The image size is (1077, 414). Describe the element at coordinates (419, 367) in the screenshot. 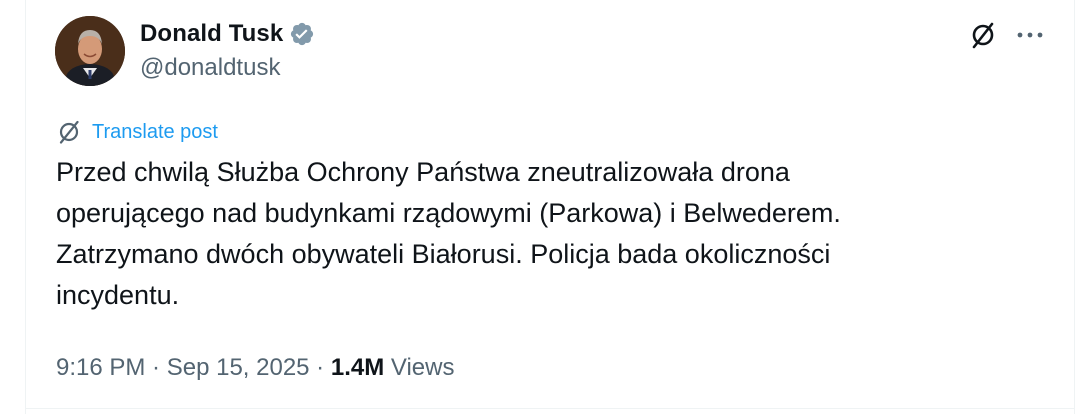

I see `views-label: Views` at that location.